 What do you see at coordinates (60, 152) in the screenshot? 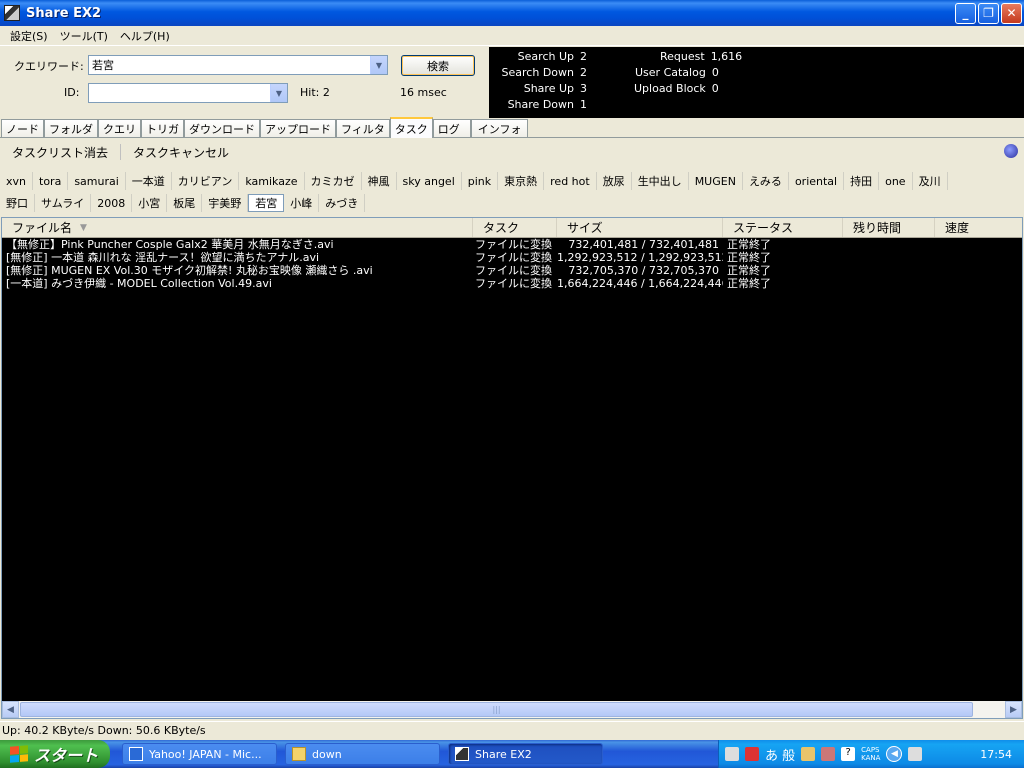
I see `clear-task-list-button: タスクリスト消去` at bounding box center [60, 152].